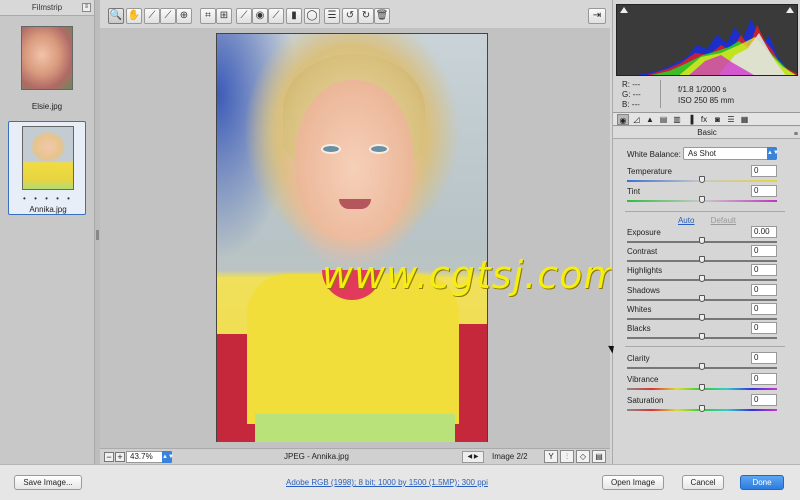  What do you see at coordinates (702, 336) in the screenshot?
I see `blacks-slider-handle` at bounding box center [702, 336].